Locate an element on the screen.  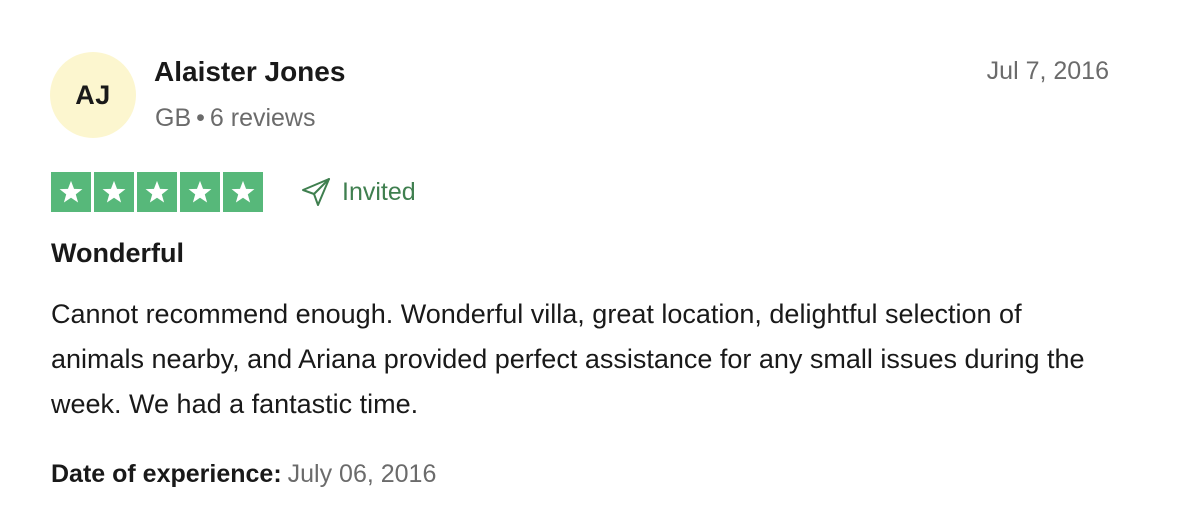
paper-plane-icon is located at coordinates (316, 192).